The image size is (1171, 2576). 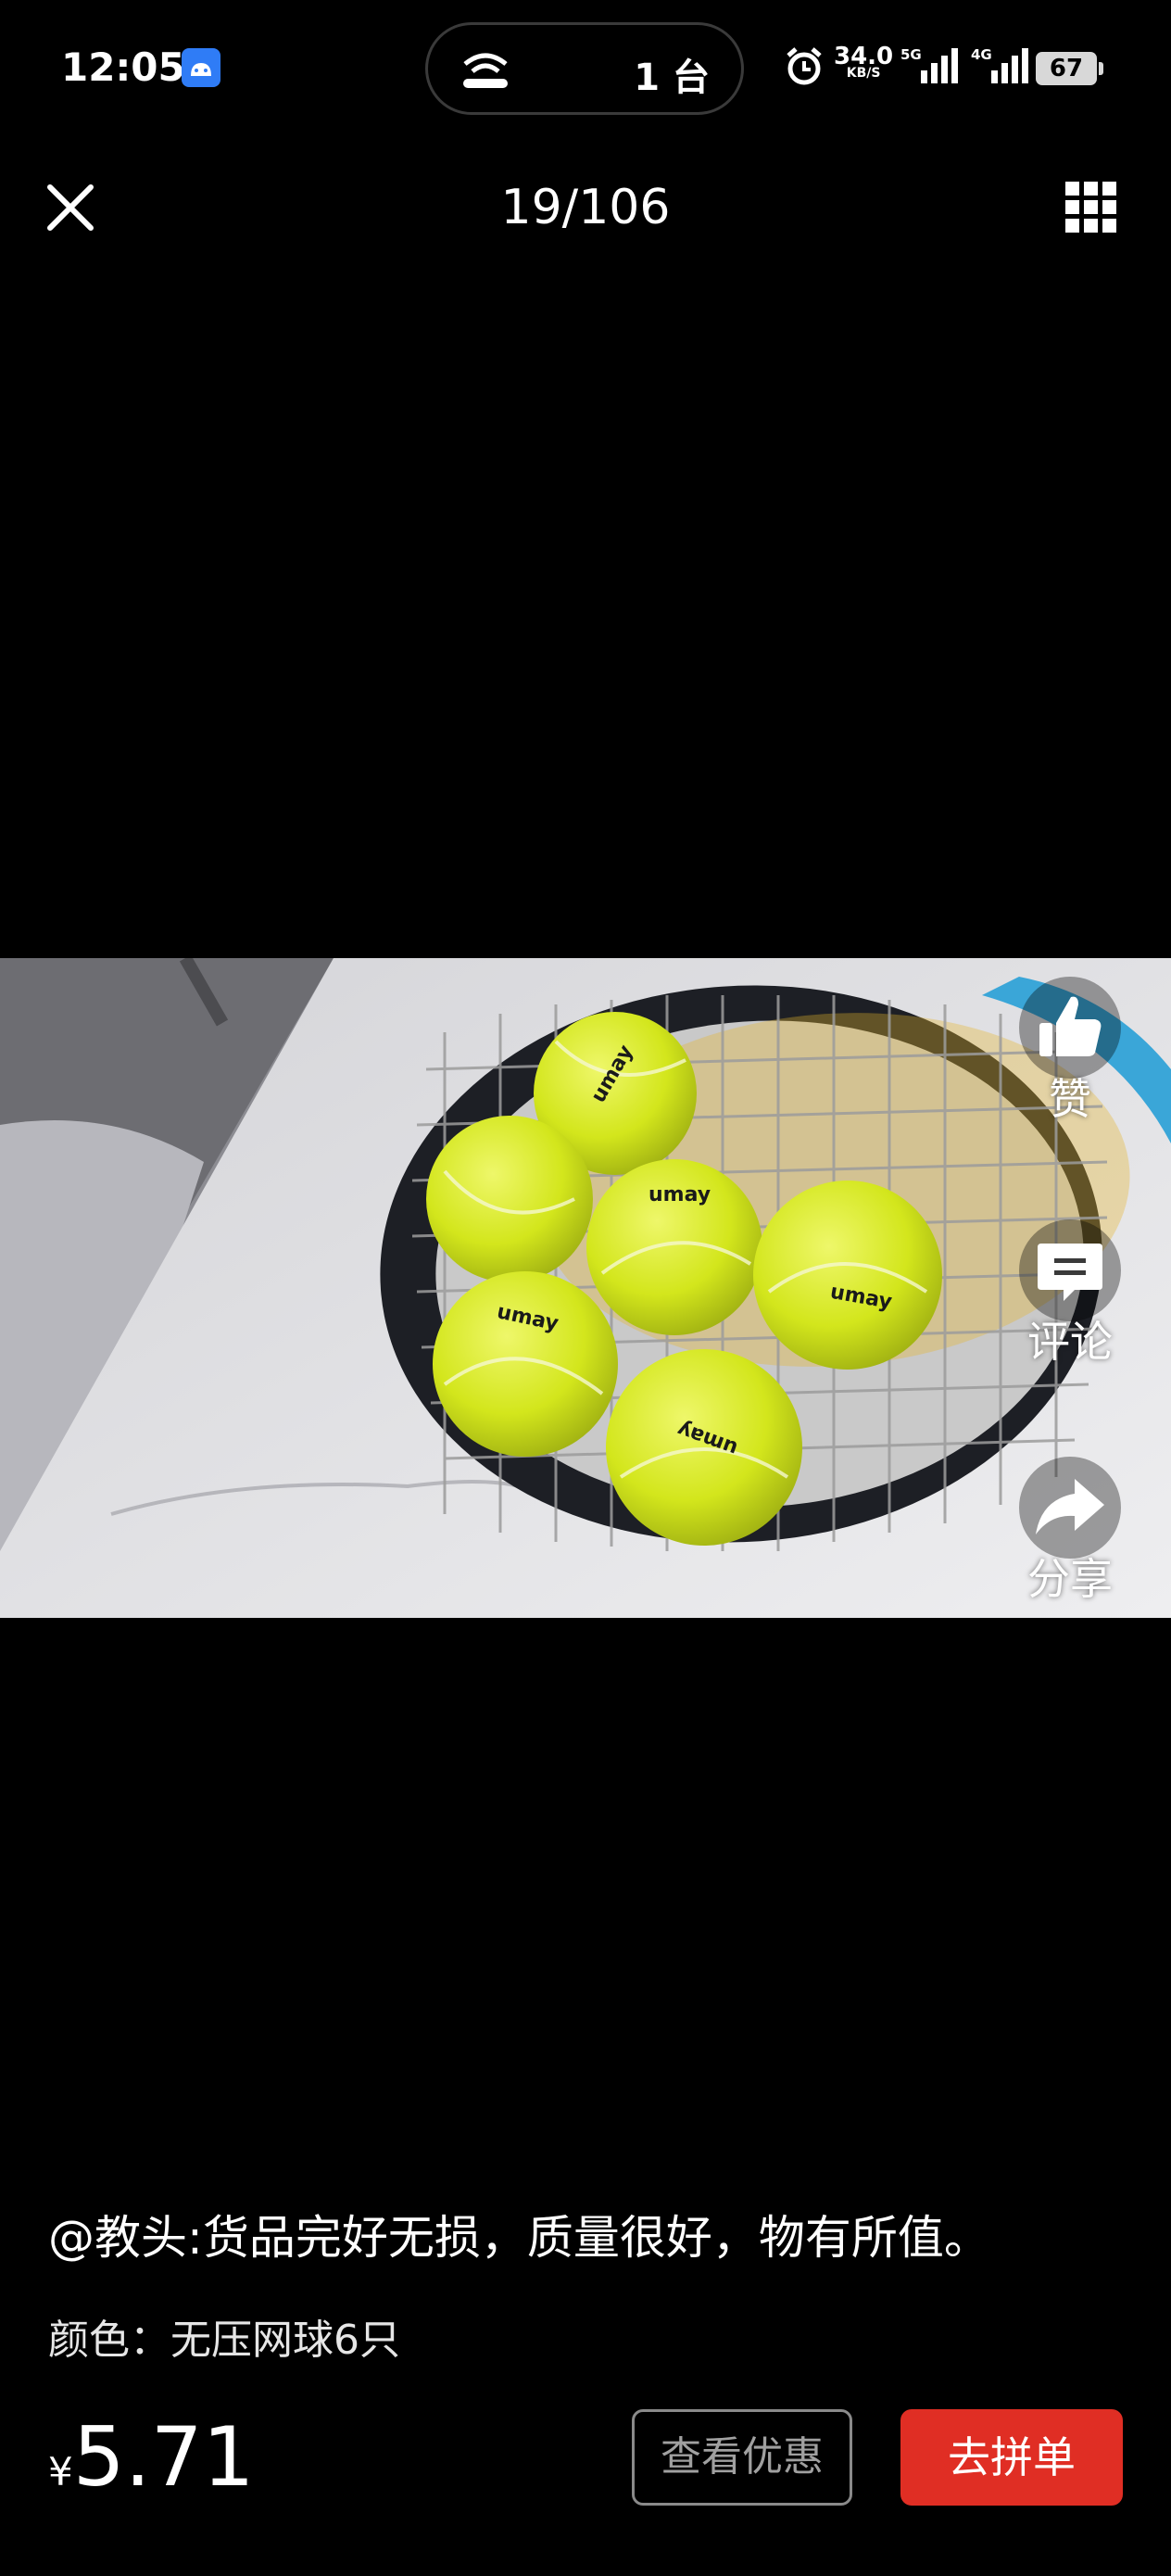 I want to click on like-circle, so click(x=1070, y=1028).